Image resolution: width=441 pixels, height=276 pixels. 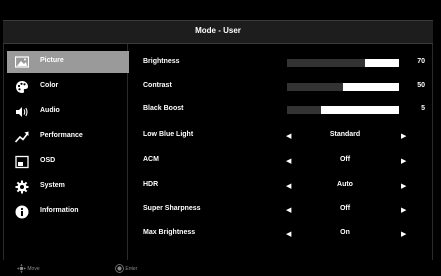 I want to click on setting-label: Low Blue Light, so click(x=168, y=134).